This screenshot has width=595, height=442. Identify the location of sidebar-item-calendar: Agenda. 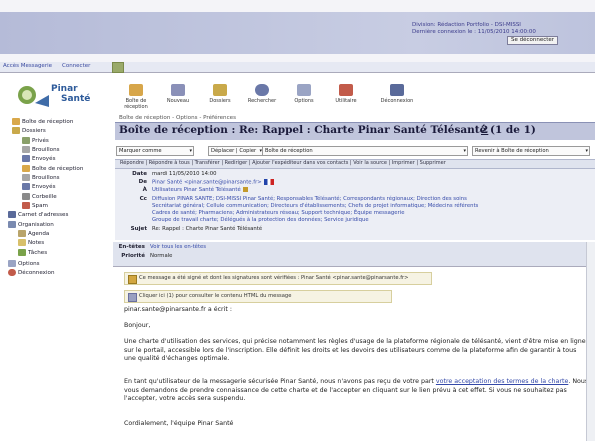
(33, 233).